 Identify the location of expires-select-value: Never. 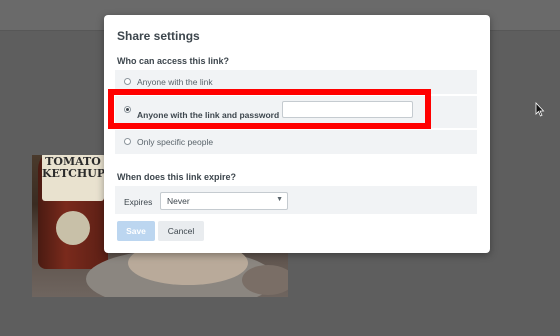
(178, 201).